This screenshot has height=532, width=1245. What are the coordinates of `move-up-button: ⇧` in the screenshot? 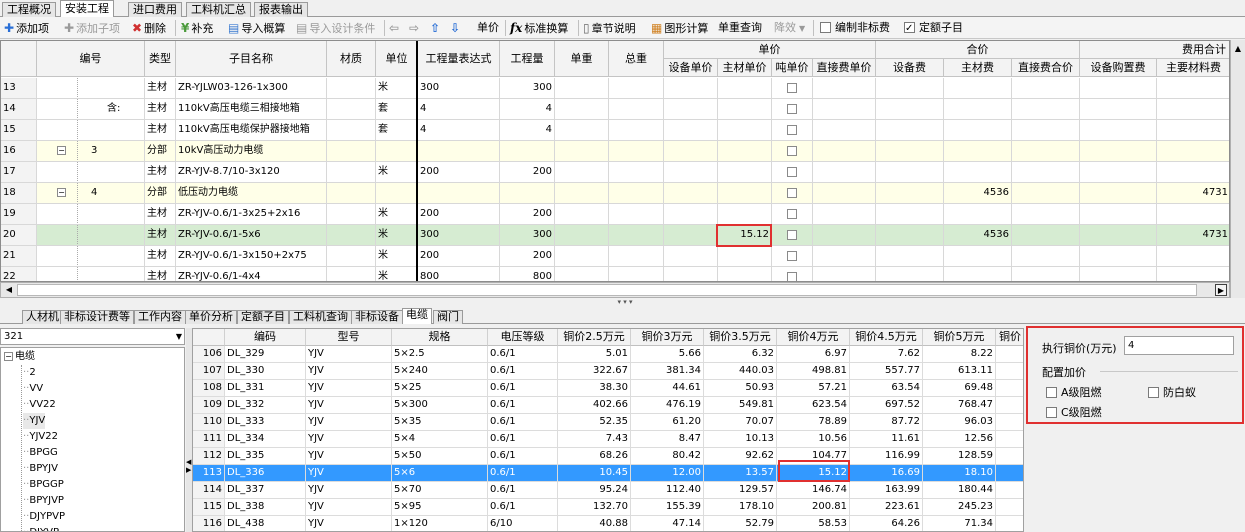 It's located at (436, 28).